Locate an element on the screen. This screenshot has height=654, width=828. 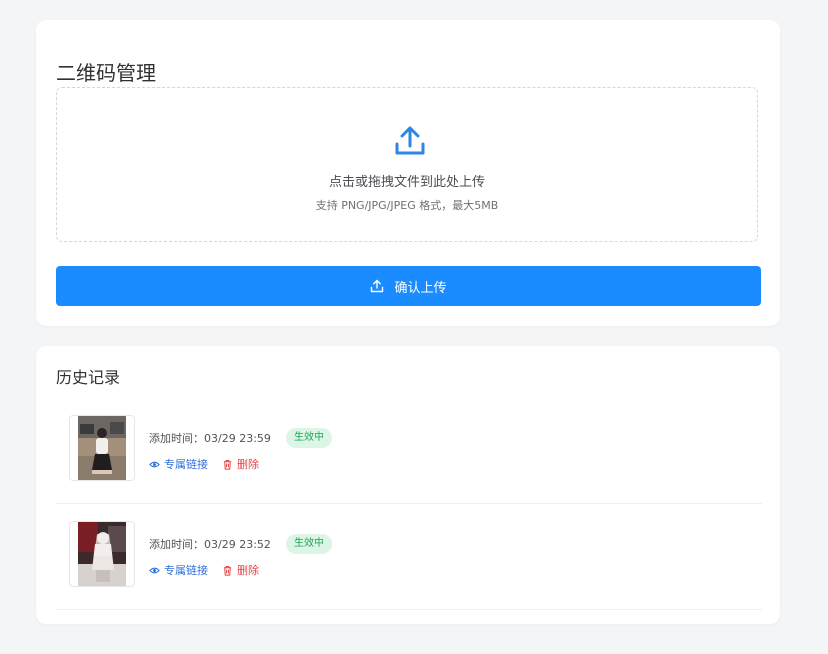
record-time: 添加时间：03/29 23:59 is located at coordinates (210, 438).